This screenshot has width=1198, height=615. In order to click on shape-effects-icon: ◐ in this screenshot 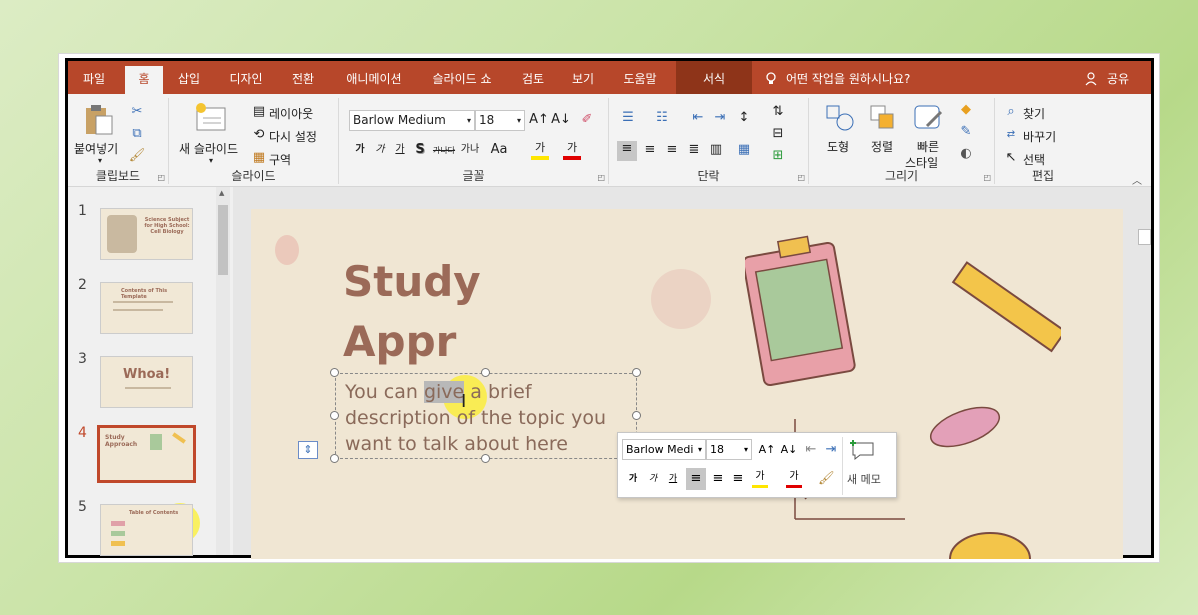, I will do `click(966, 154)`.